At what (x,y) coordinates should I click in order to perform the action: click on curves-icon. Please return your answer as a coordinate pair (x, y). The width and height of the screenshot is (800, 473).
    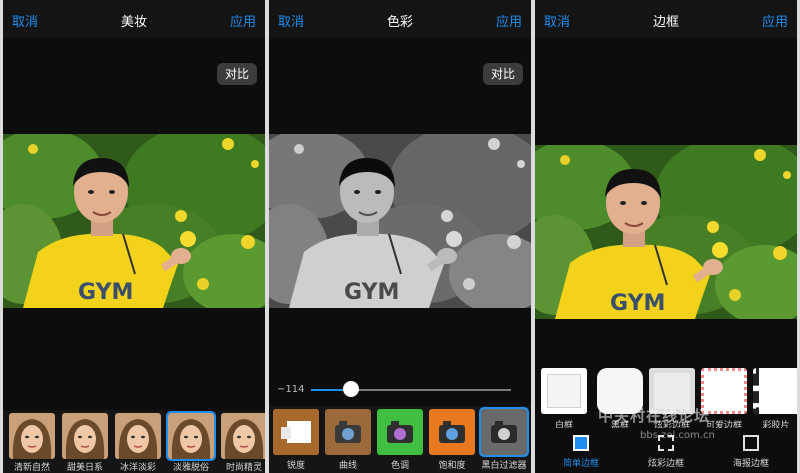
    Looking at the image, I should click on (348, 432).